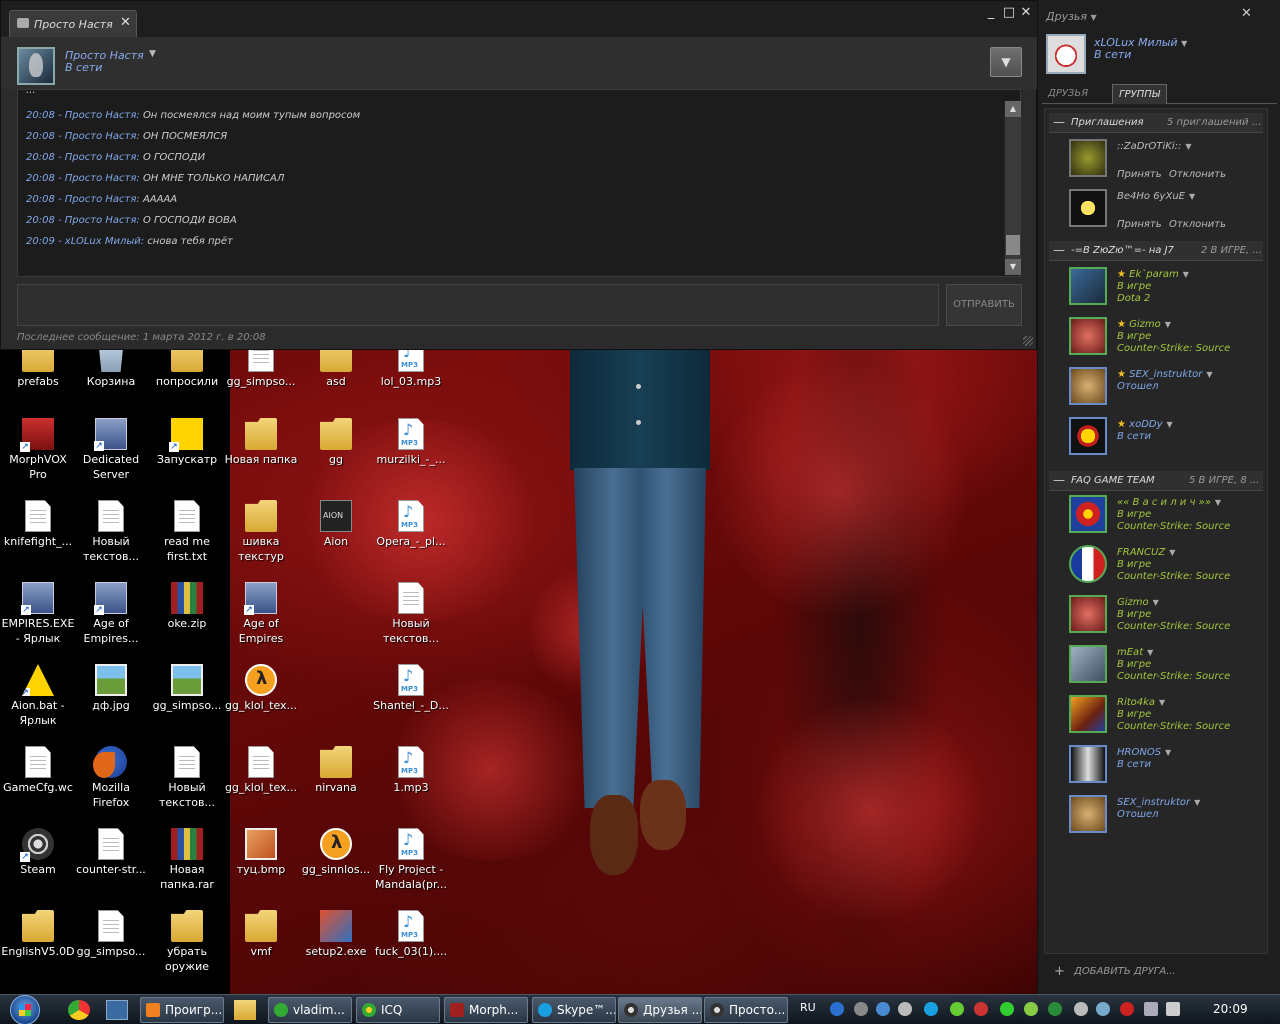 Image resolution: width=1280 pixels, height=1024 pixels. What do you see at coordinates (1173, 1009) in the screenshot?
I see `volume-icon` at bounding box center [1173, 1009].